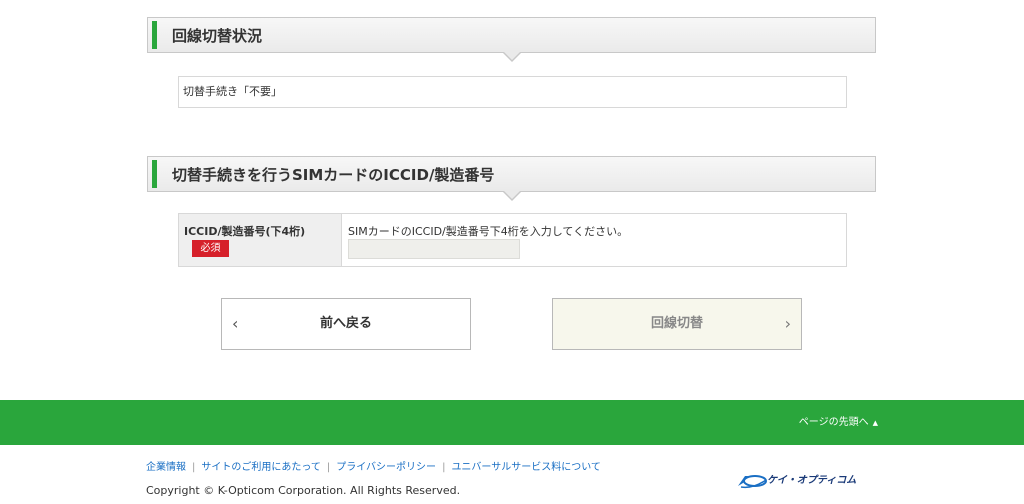 The image size is (1024, 504). I want to click on section-title: 回線切替状況, so click(217, 36).